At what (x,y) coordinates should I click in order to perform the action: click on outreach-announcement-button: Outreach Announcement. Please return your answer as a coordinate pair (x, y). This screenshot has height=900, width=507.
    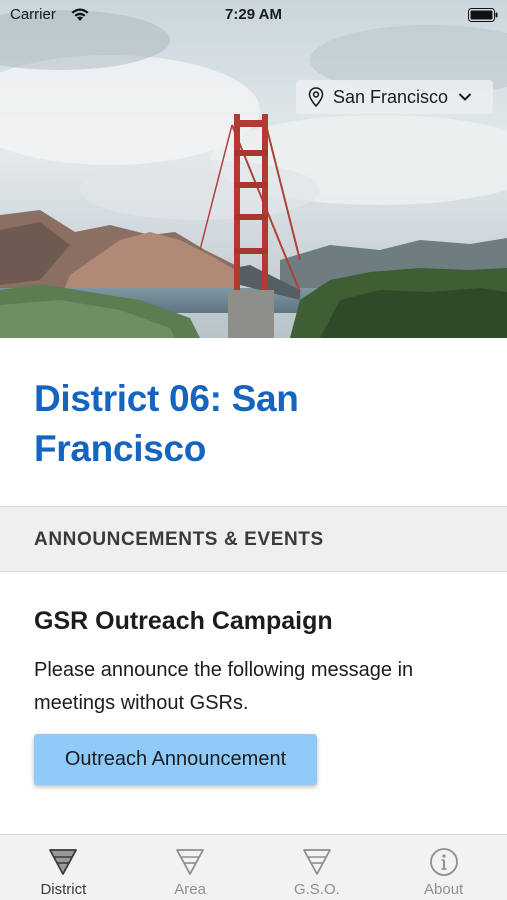
    Looking at the image, I should click on (175, 759).